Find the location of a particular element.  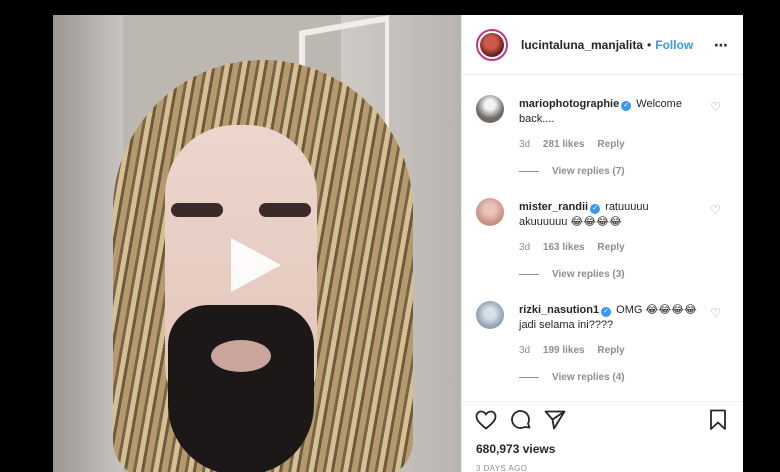

view-replies-label: View replies (4) is located at coordinates (588, 377).